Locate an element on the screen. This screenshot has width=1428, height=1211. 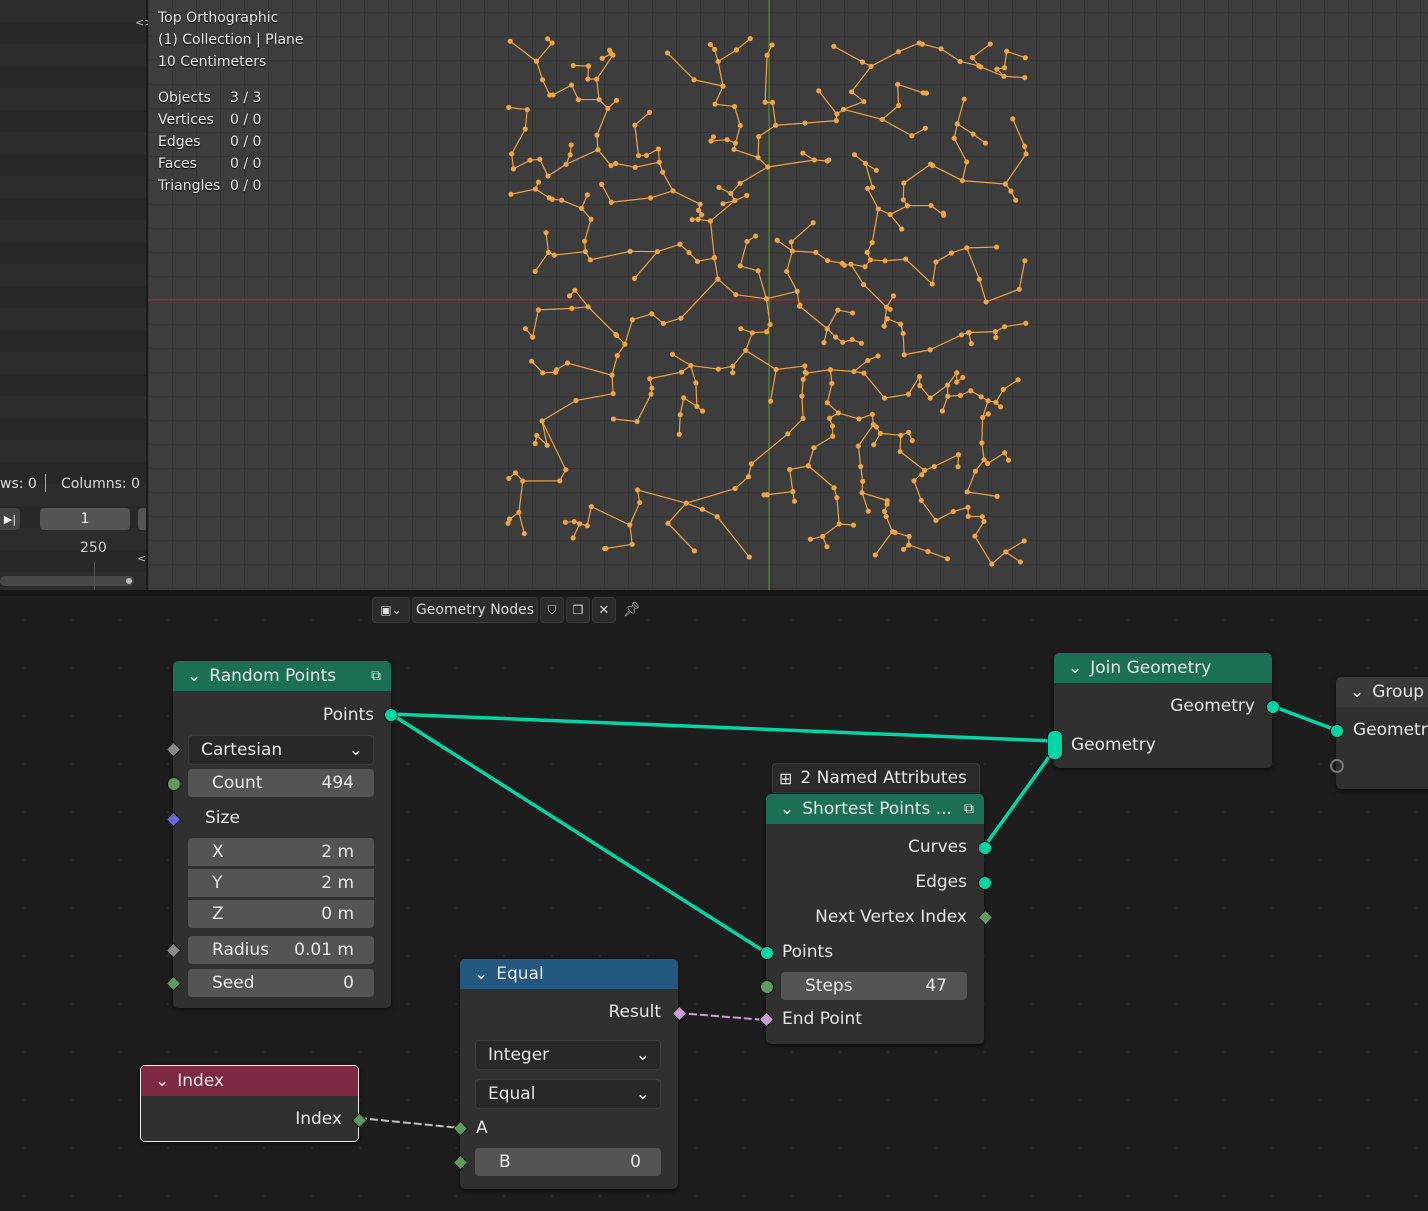
expand-arrow-icon: < is located at coordinates (141, 558).